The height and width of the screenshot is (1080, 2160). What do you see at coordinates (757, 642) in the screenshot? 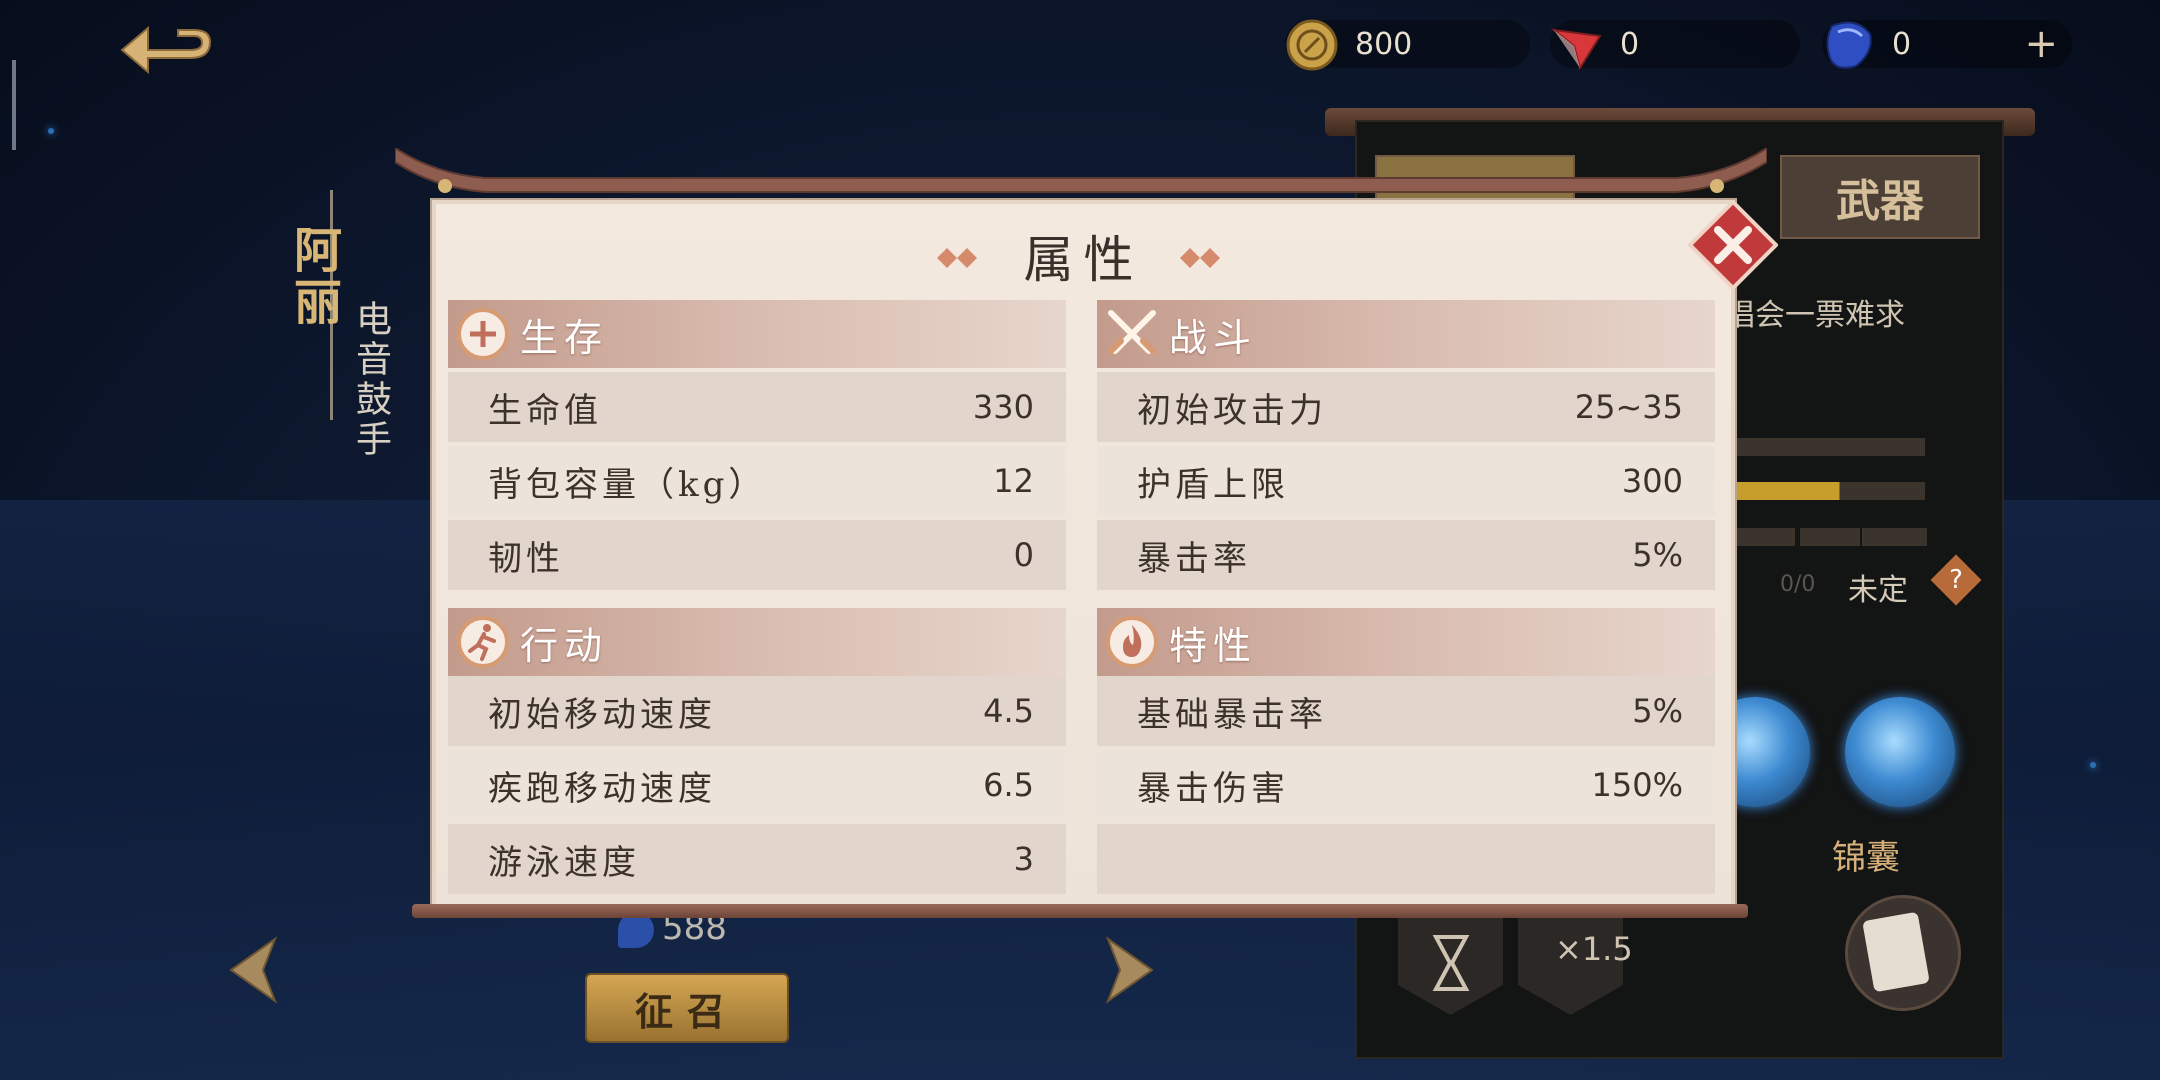
I see `section-movement-header: 行动` at bounding box center [757, 642].